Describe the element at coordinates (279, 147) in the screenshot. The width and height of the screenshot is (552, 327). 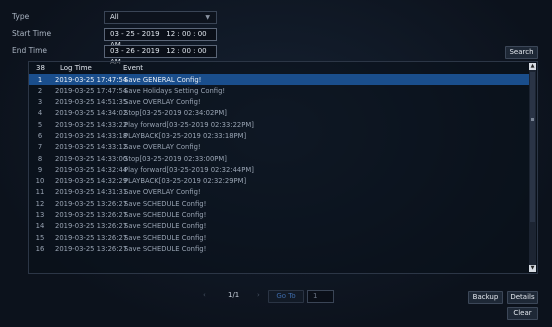
I see `table-row: 7 2019-03-25 14:33:12 Save OVERLAY Config!` at that location.